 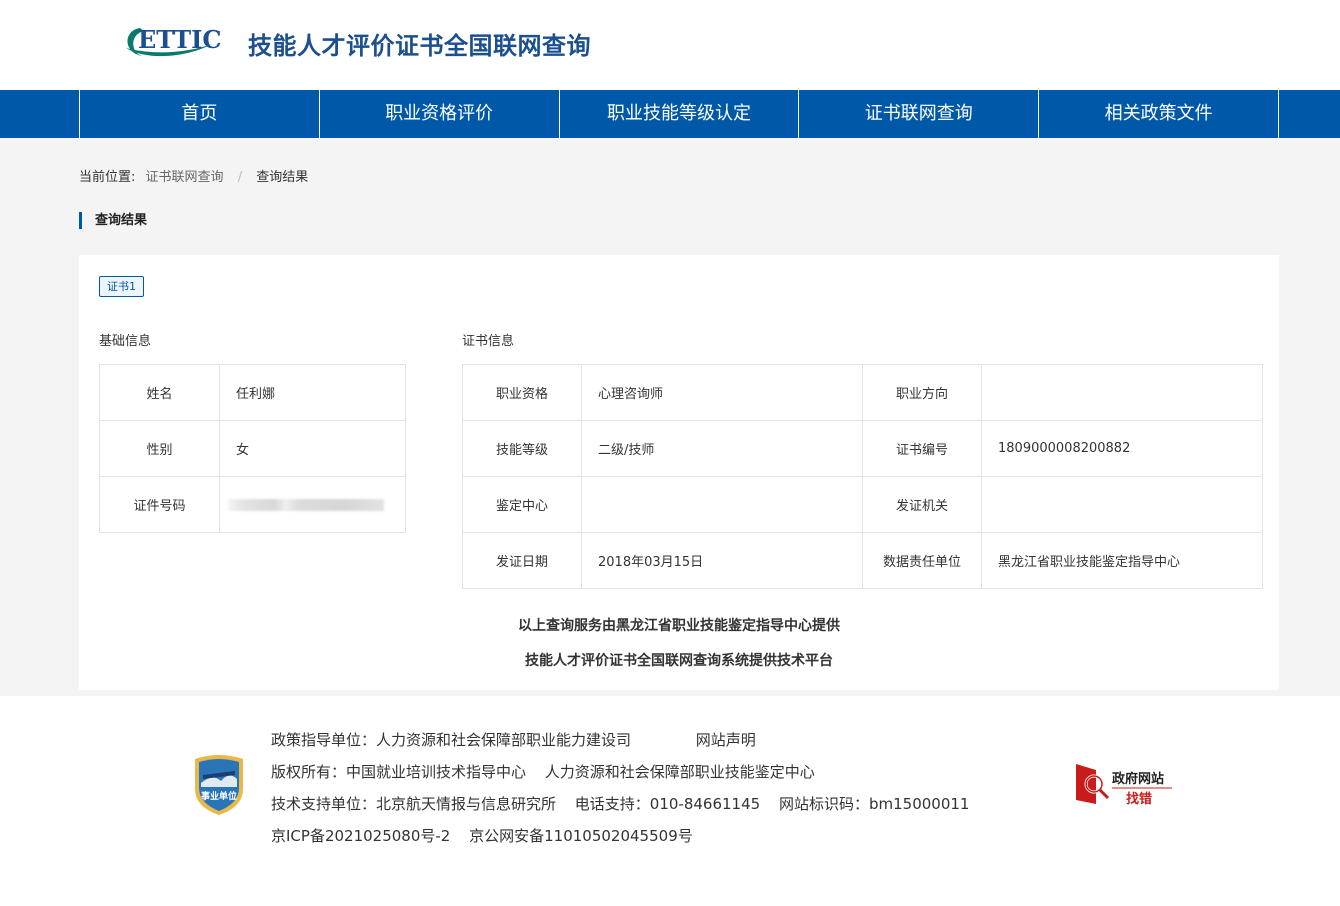 I want to click on nav-item-skill-level: 职业技能等级认定, so click(x=680, y=114).